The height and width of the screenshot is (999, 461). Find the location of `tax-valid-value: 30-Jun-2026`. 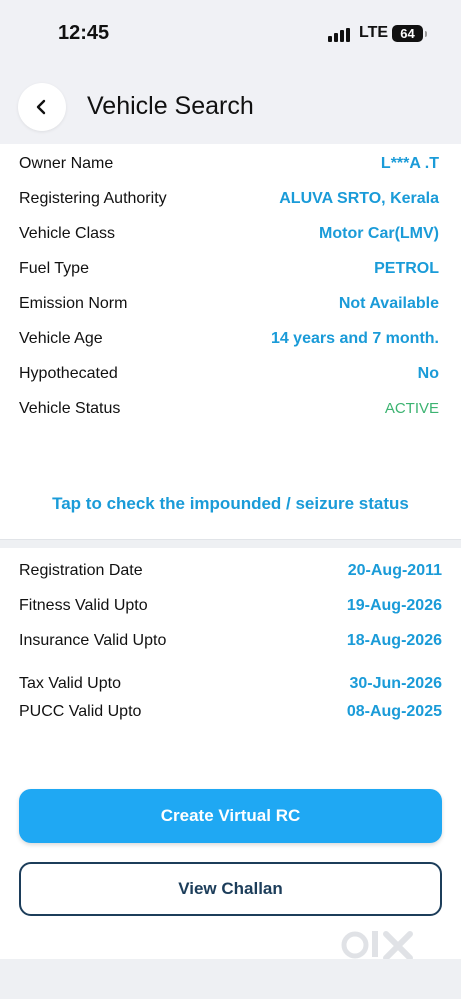

tax-valid-value: 30-Jun-2026 is located at coordinates (396, 683).